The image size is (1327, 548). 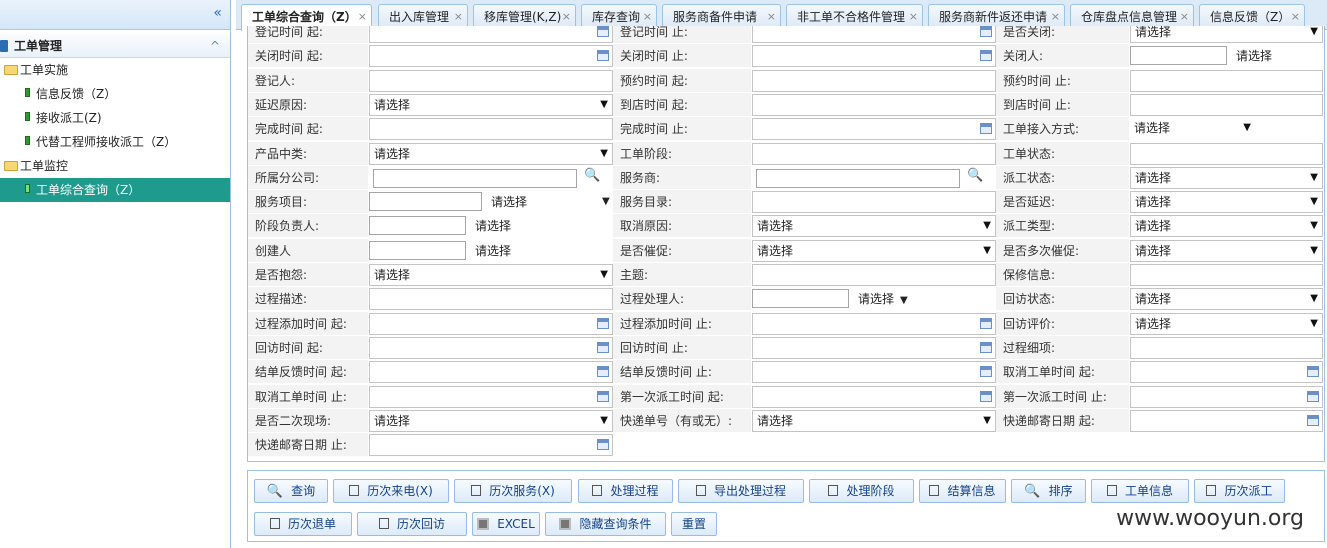 I want to click on action-button: 工单信息, so click(x=1140, y=491).